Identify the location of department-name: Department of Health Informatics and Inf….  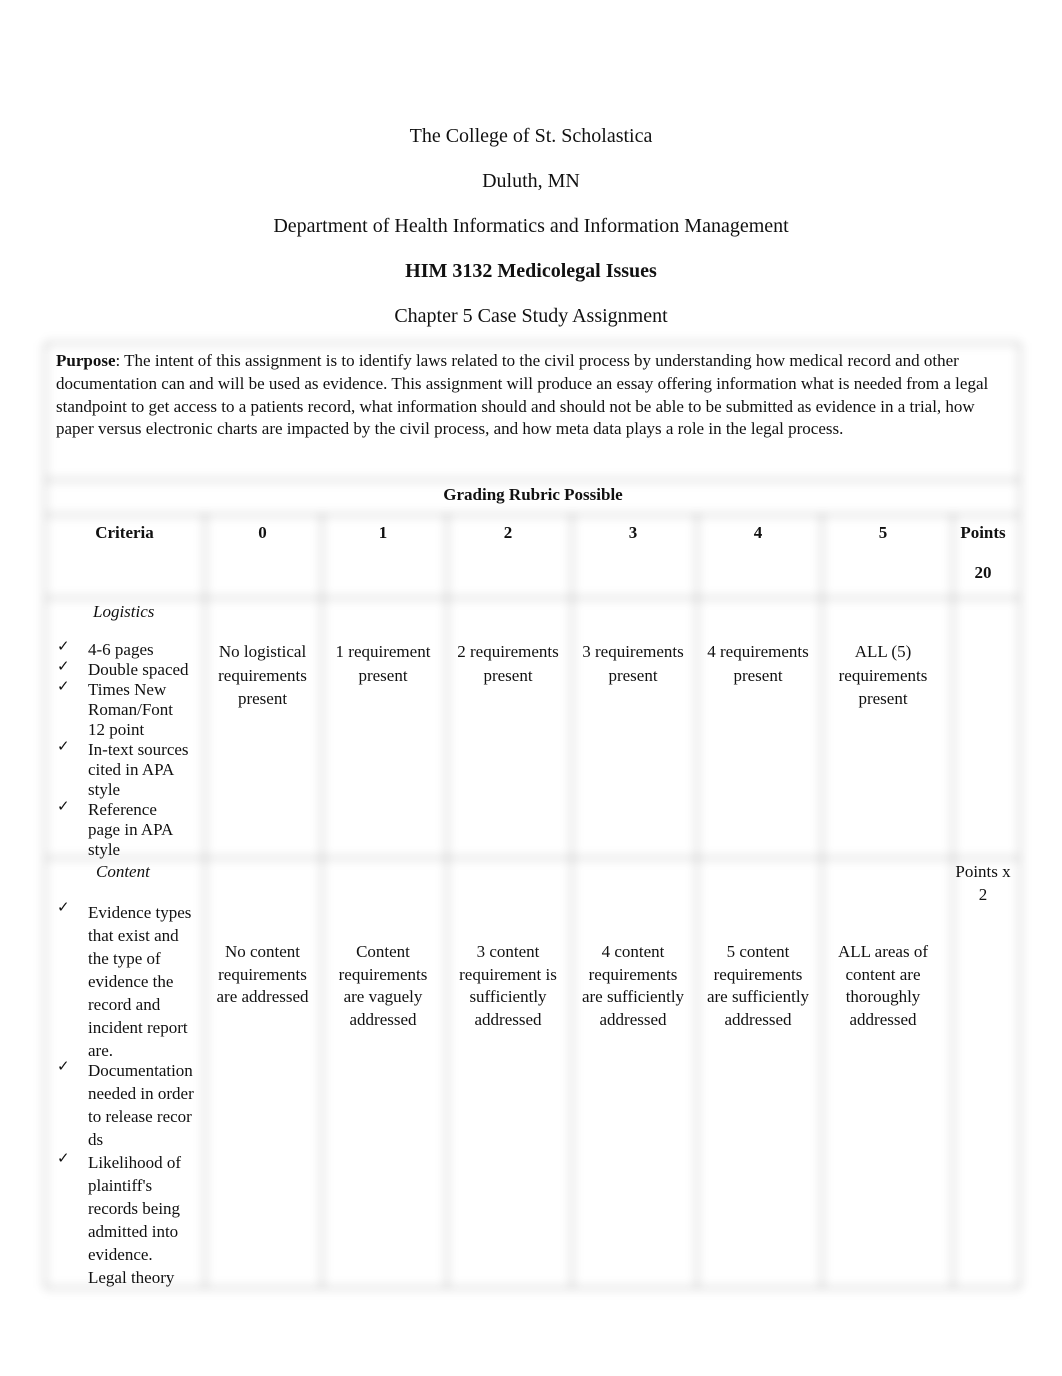
(531, 226).